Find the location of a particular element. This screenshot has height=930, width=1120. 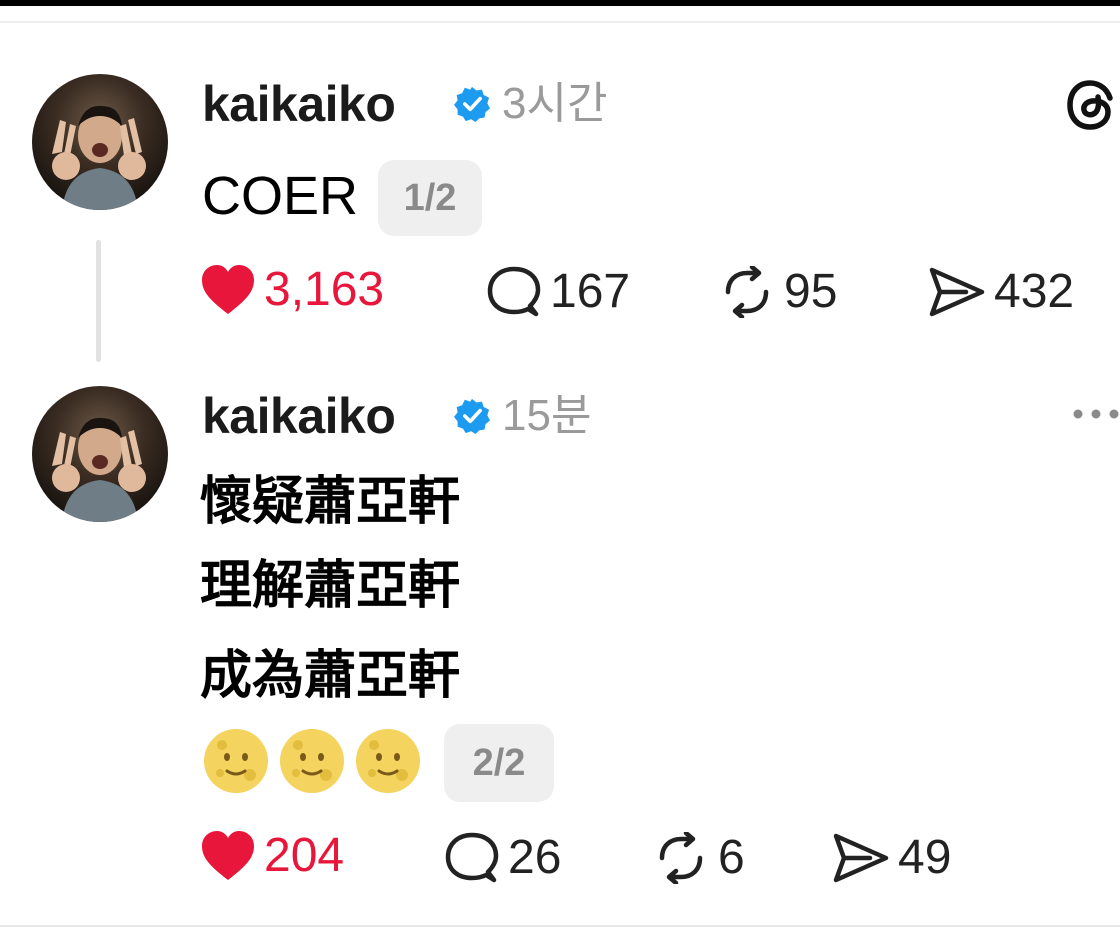

post-text: COER is located at coordinates (280, 196).